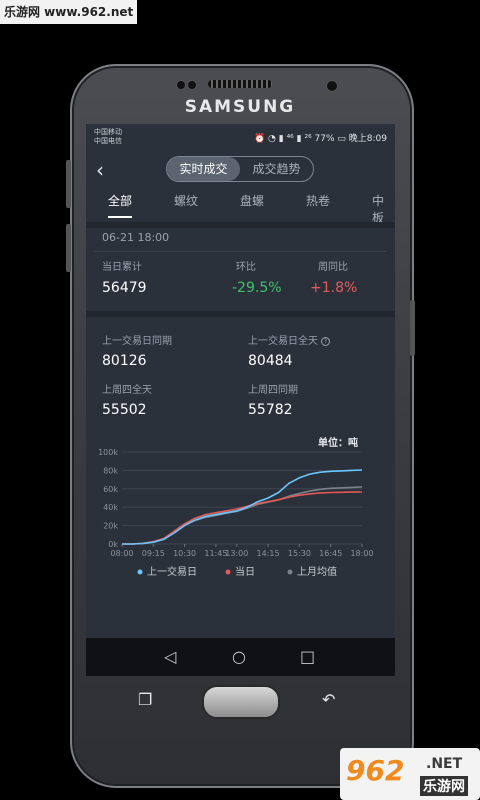  I want to click on x-tick-label: 08:00, so click(121, 553).